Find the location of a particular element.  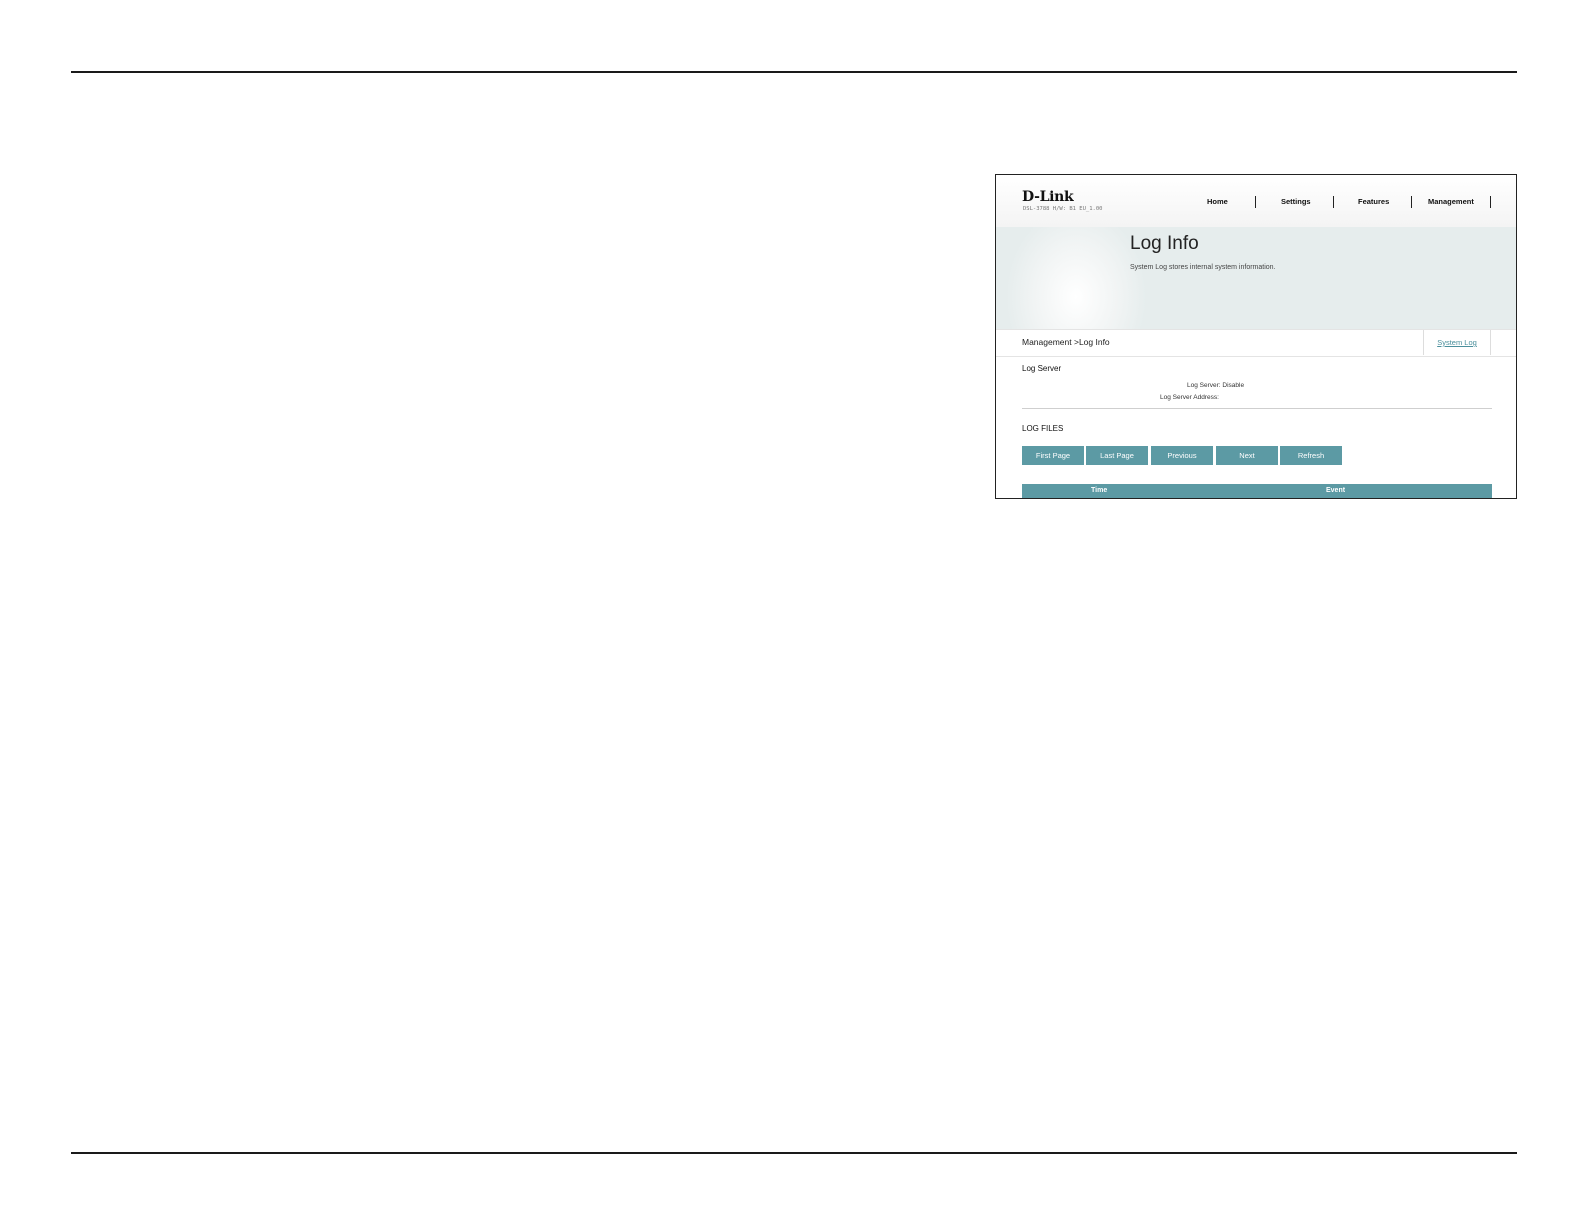

bottom-rule is located at coordinates (794, 1153).